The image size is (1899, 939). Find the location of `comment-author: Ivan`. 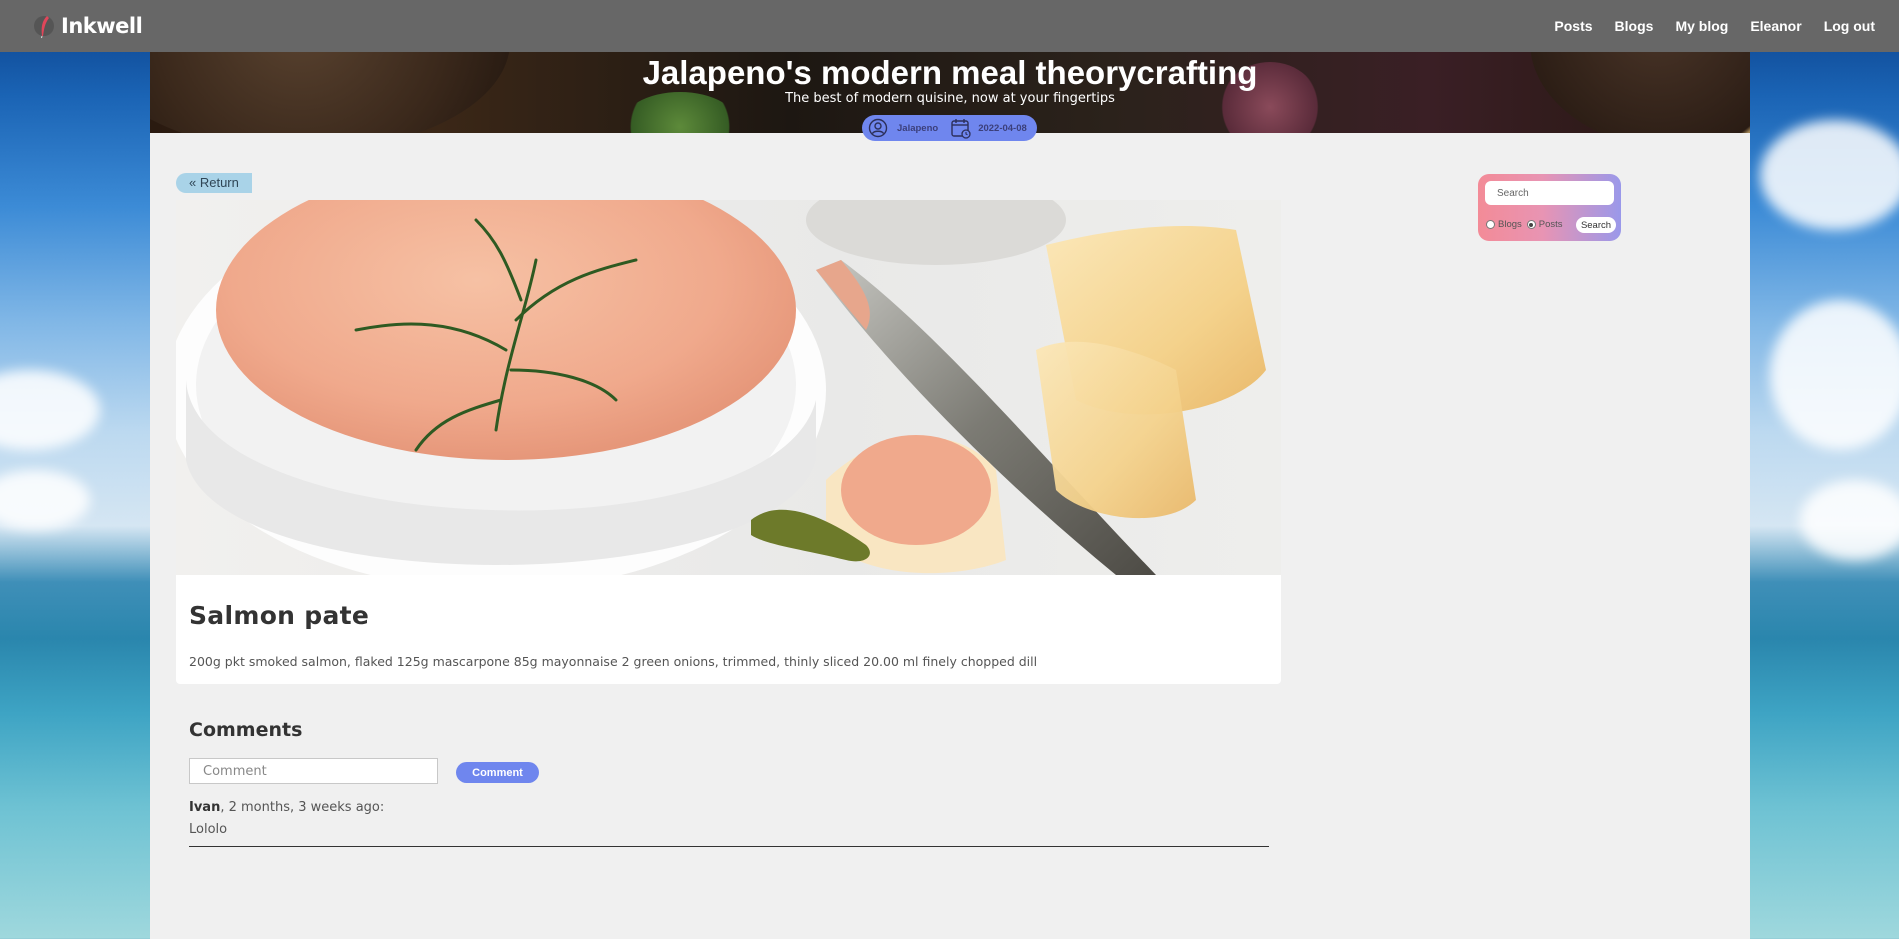

comment-author: Ivan is located at coordinates (205, 807).